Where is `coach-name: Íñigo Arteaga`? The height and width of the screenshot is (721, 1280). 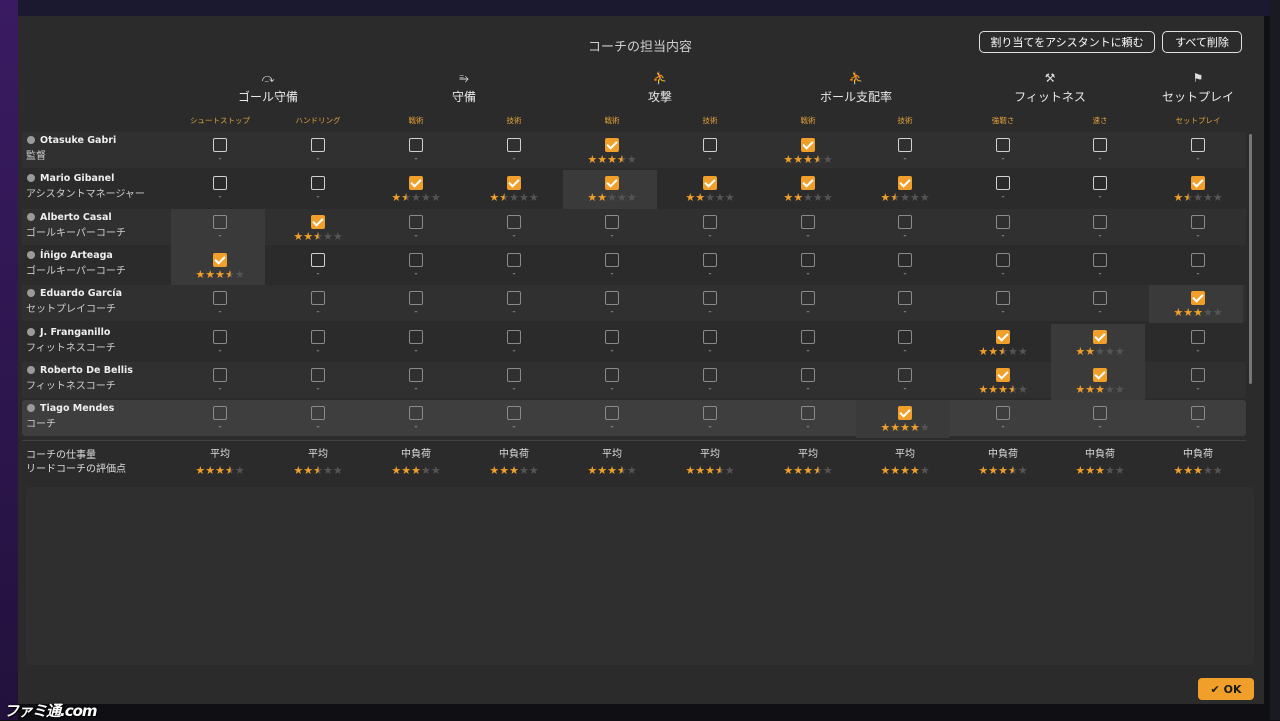
coach-name: Íñigo Arteaga is located at coordinates (70, 255).